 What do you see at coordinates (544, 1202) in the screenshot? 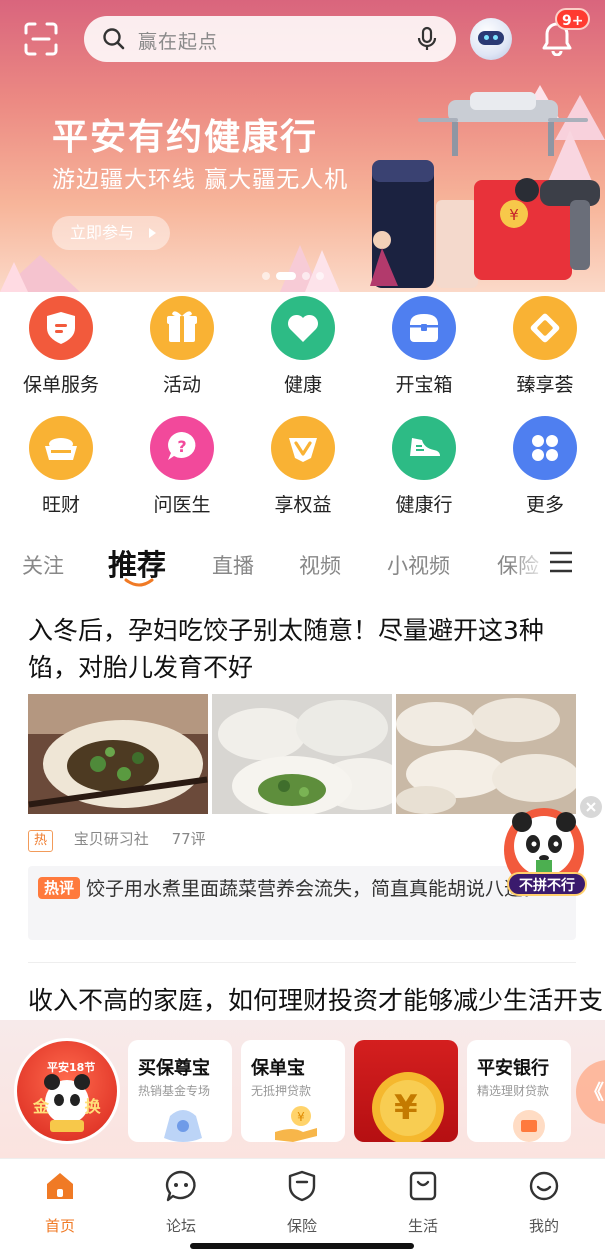
I see `nav-me: 我的` at bounding box center [544, 1202].